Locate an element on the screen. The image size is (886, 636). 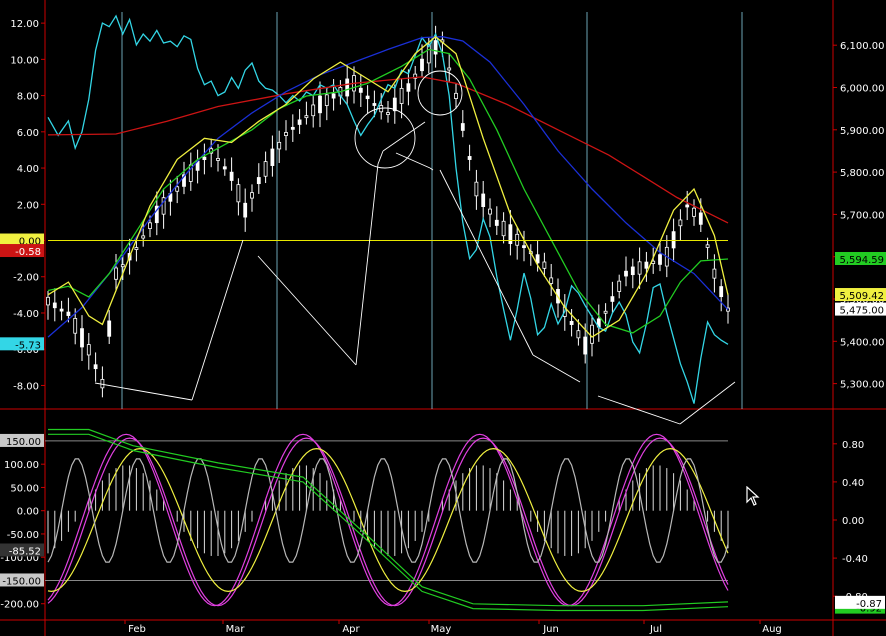
x-axis-month-label: Feb is located at coordinates (137, 629).